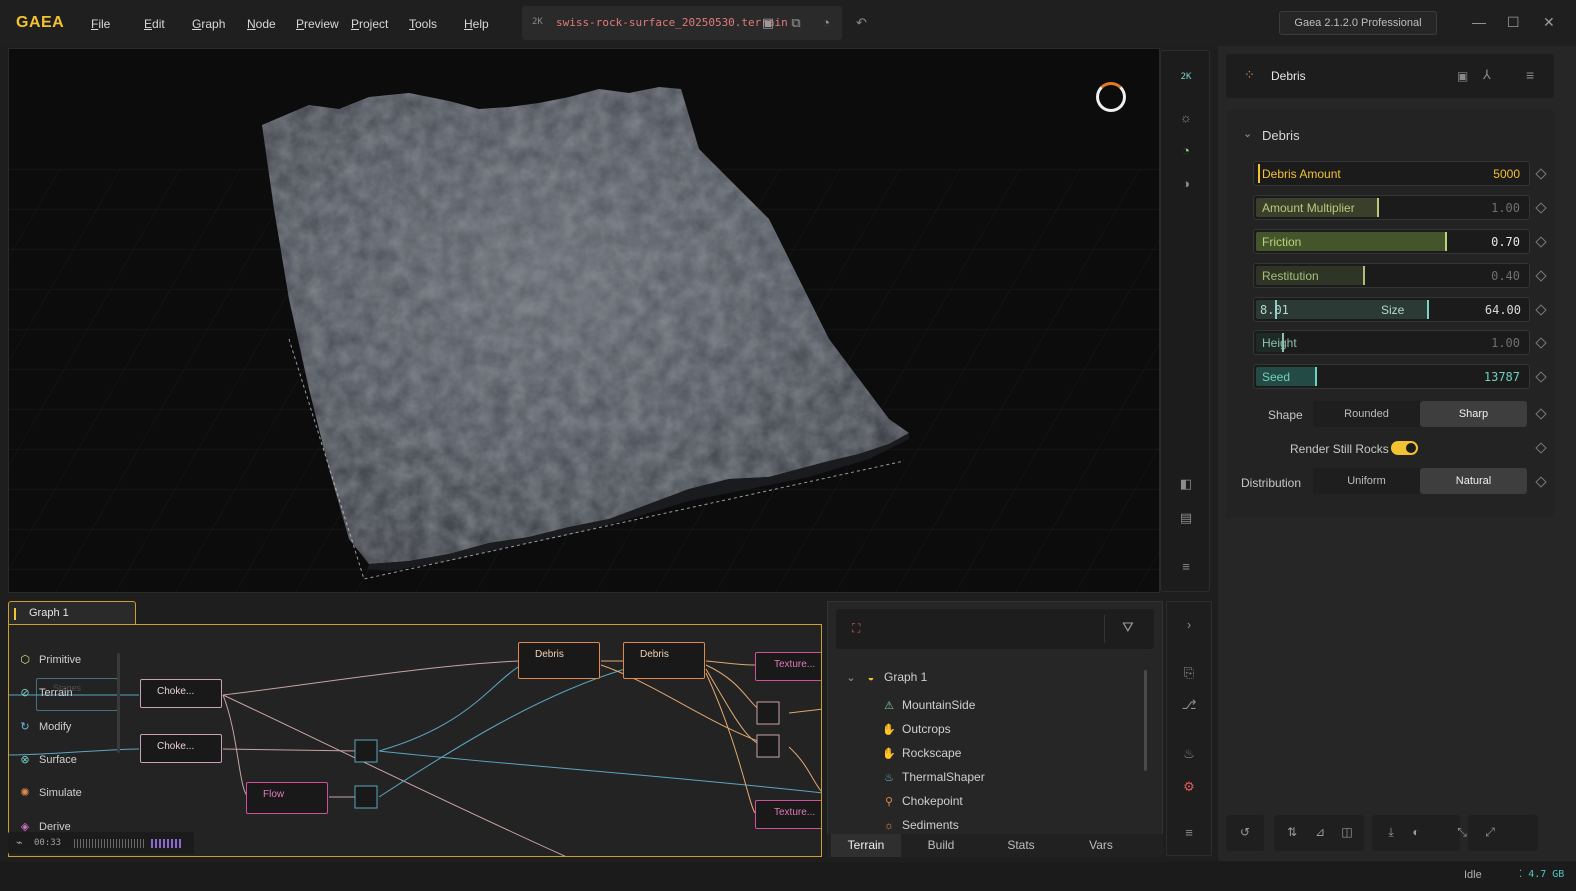 Image resolution: width=1576 pixels, height=891 pixels. Describe the element at coordinates (856, 628) in the screenshot. I see `focus-icon: ⛶` at that location.